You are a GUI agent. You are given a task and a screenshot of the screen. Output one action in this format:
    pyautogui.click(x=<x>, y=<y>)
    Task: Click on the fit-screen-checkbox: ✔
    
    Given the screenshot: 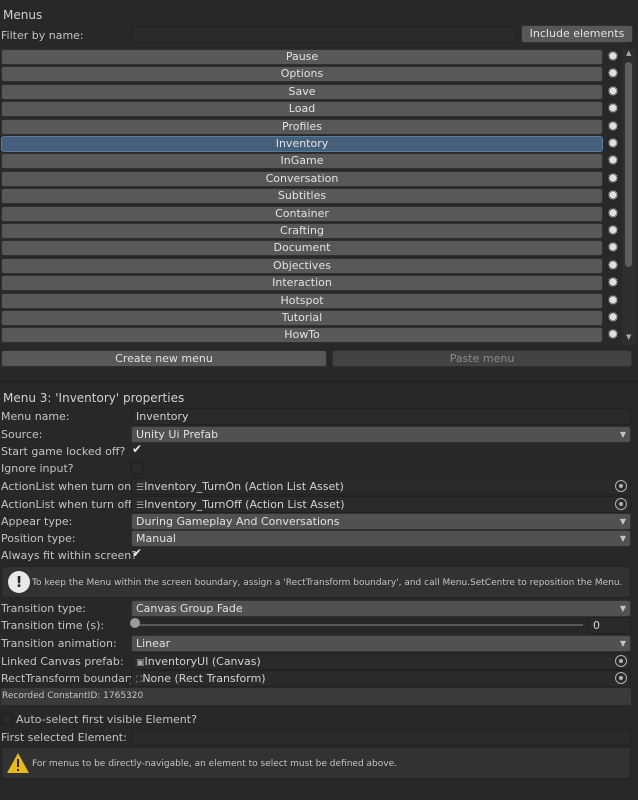 What is the action you would take?
    pyautogui.click(x=137, y=553)
    